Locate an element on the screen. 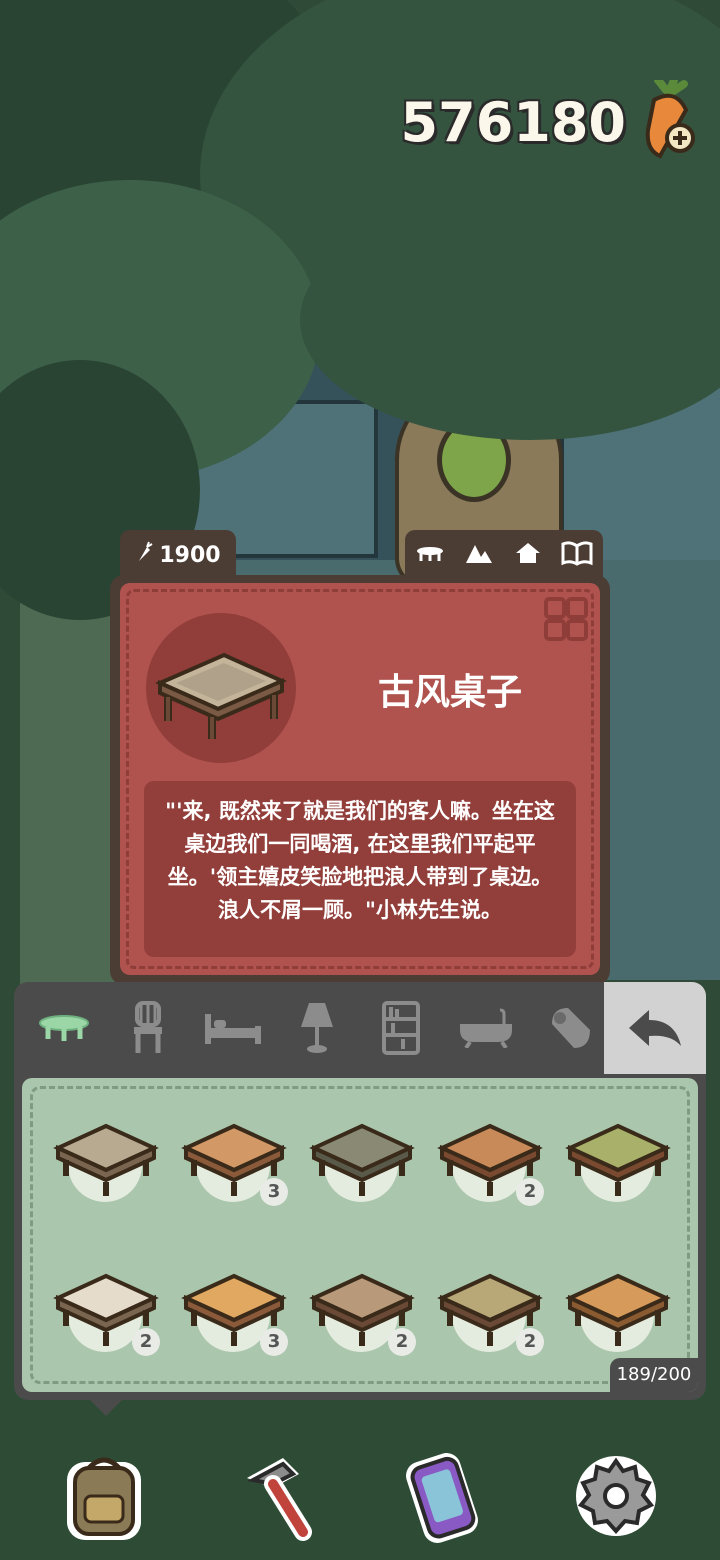 The image size is (720, 1560). gear-icon is located at coordinates (616, 1496).